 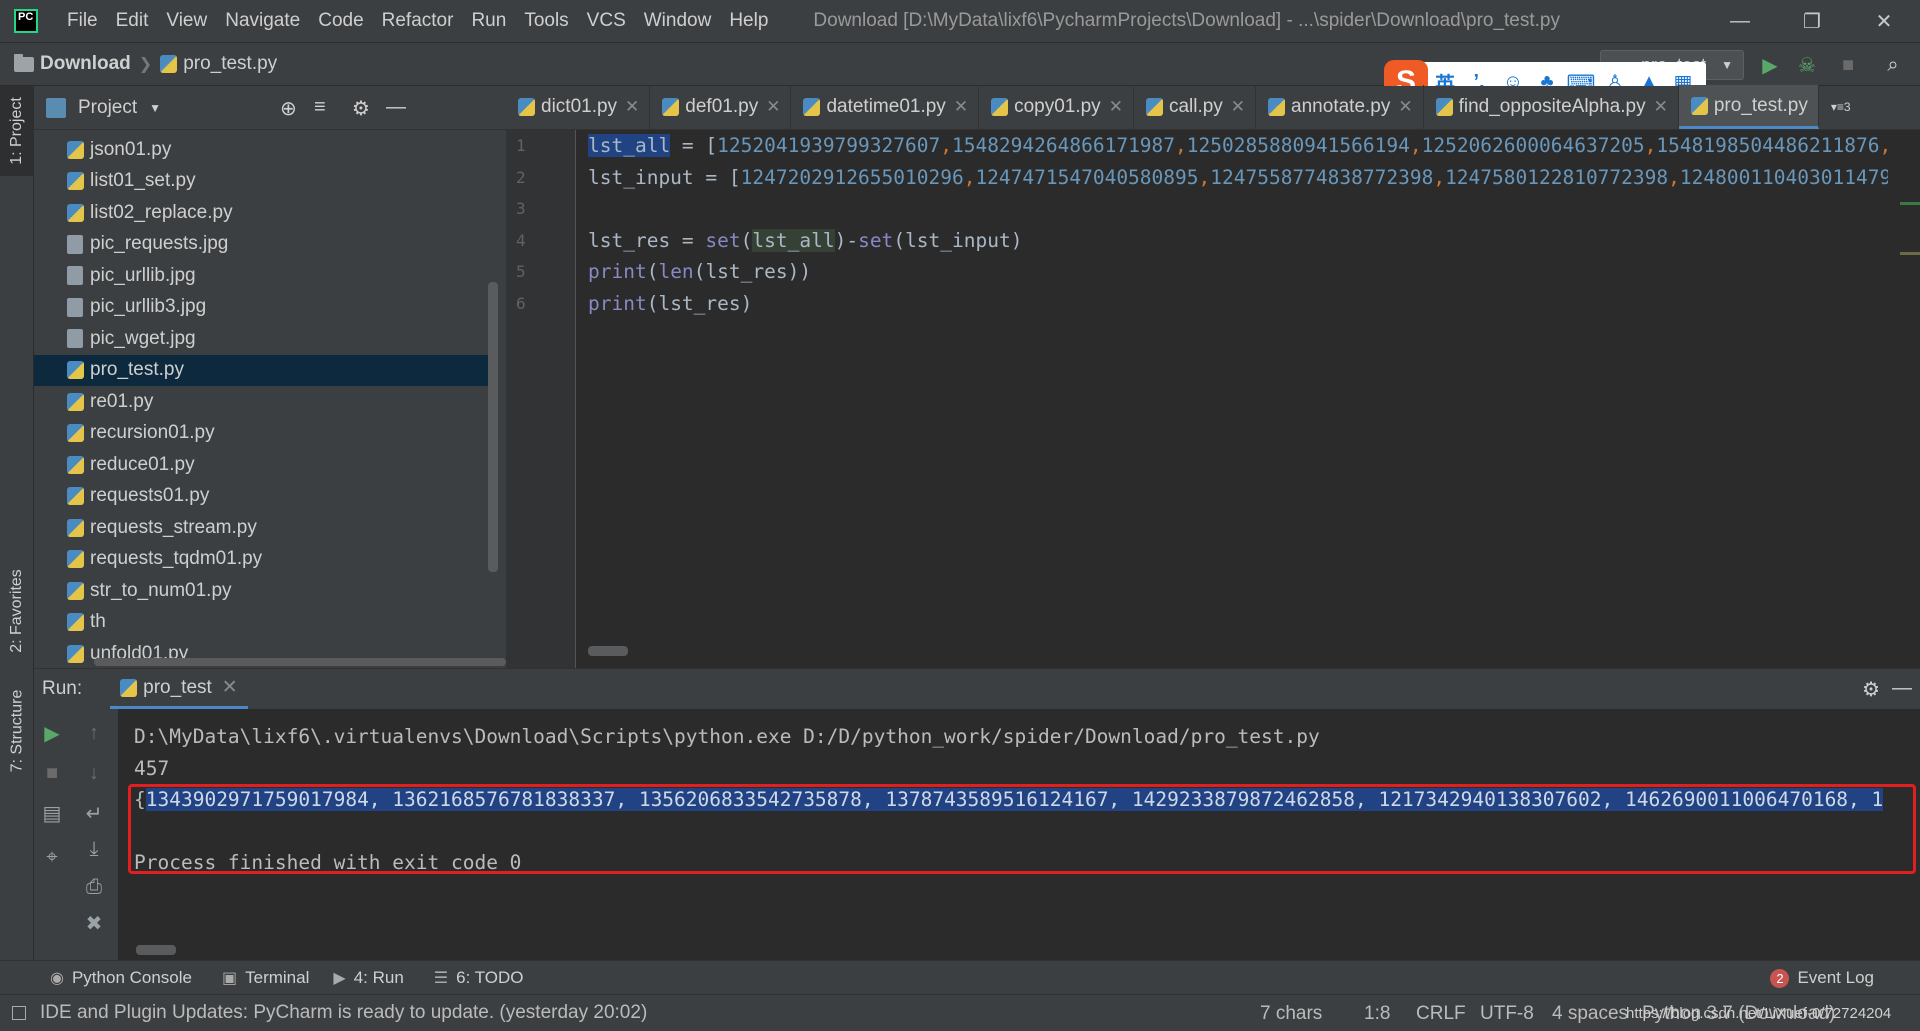 What do you see at coordinates (418, 21) in the screenshot?
I see `menu-refactor: Refactor` at bounding box center [418, 21].